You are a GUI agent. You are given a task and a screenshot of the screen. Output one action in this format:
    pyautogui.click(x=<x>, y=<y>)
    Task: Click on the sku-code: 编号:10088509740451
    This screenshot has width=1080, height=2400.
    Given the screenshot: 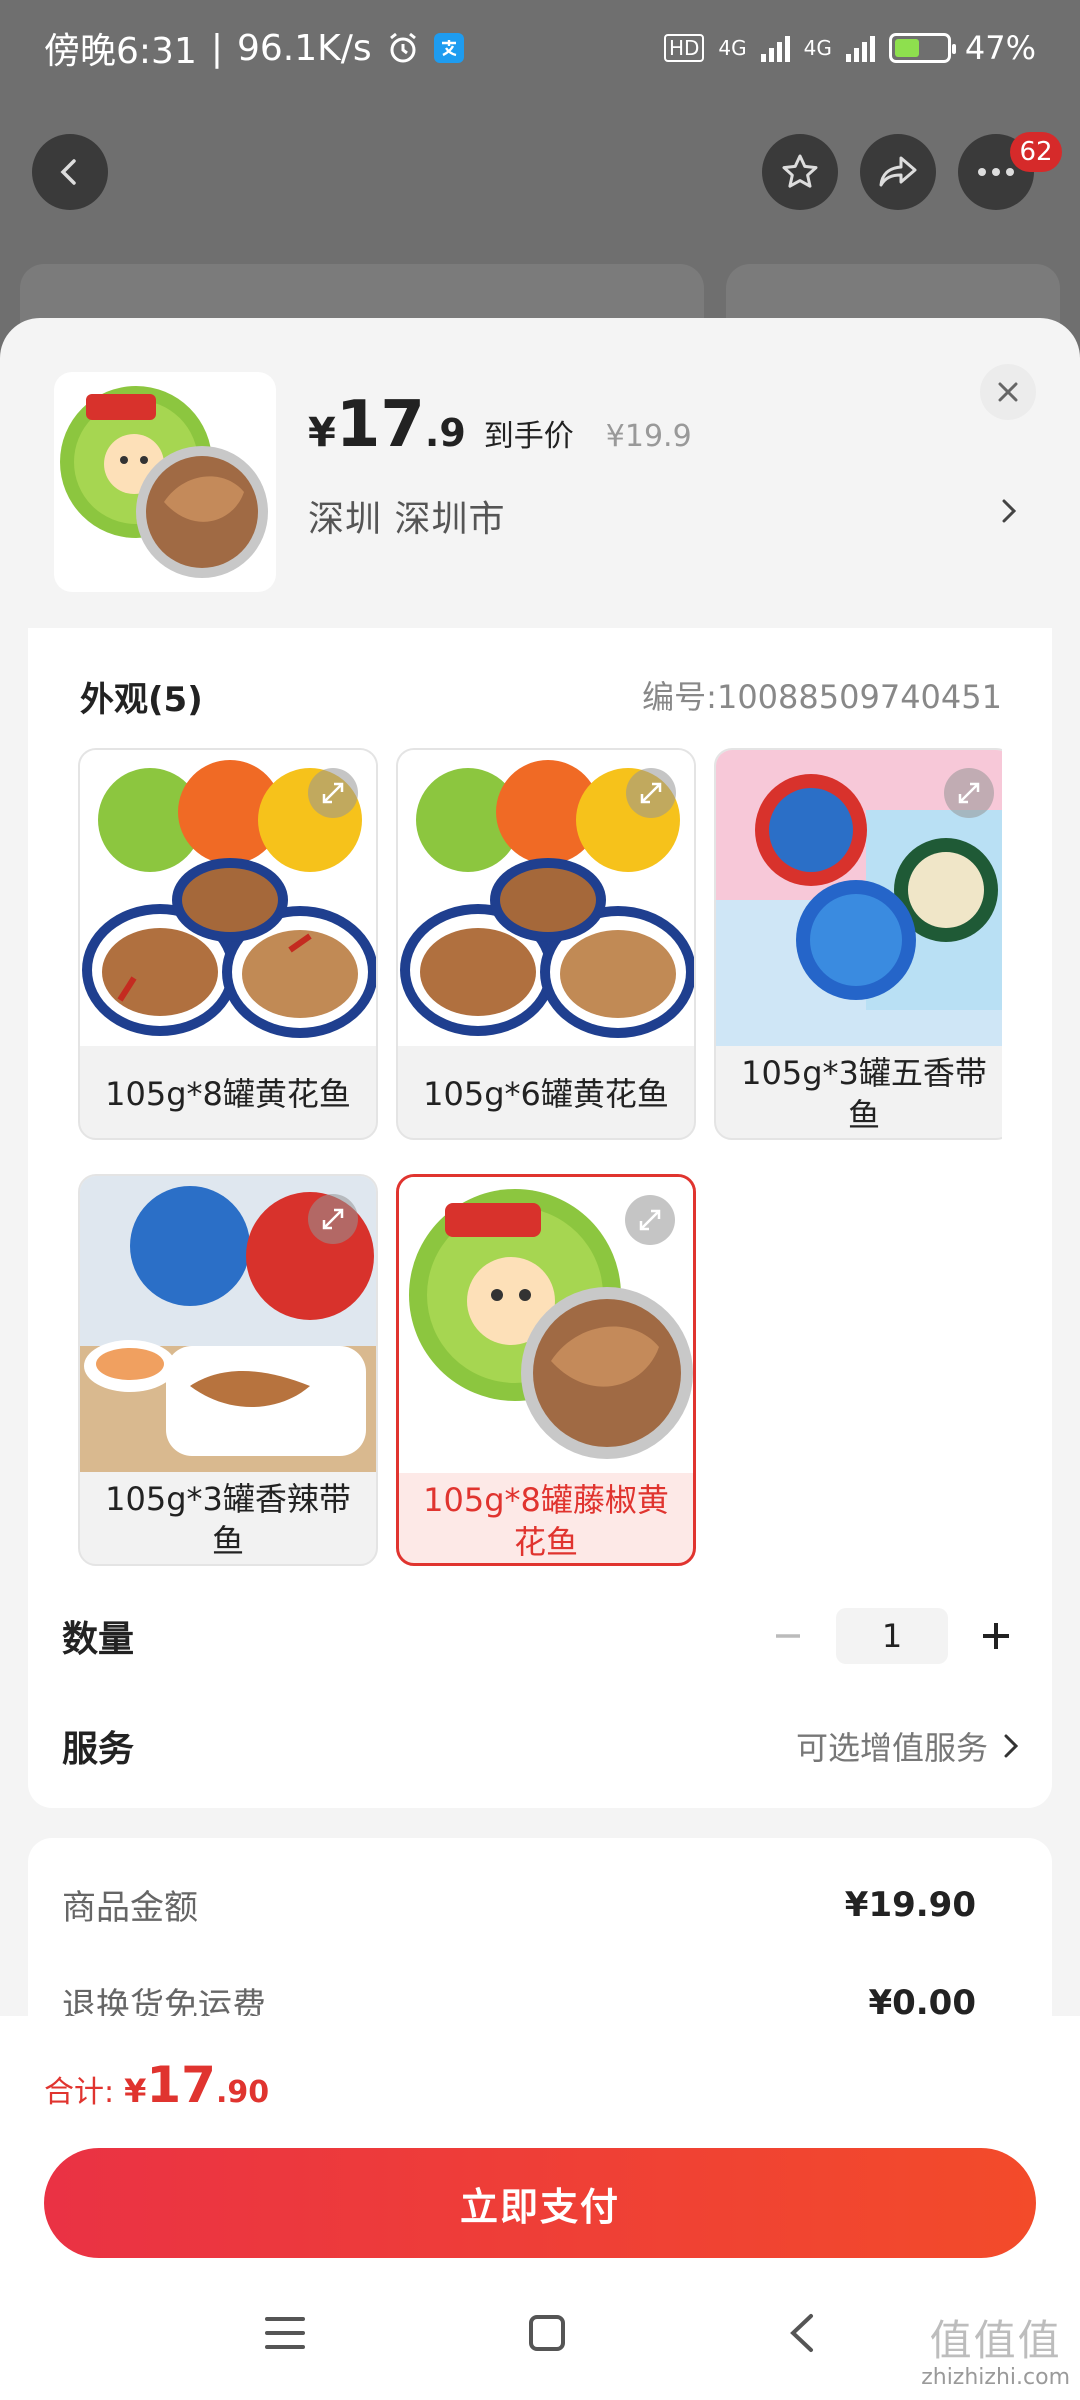 What is the action you would take?
    pyautogui.click(x=822, y=697)
    